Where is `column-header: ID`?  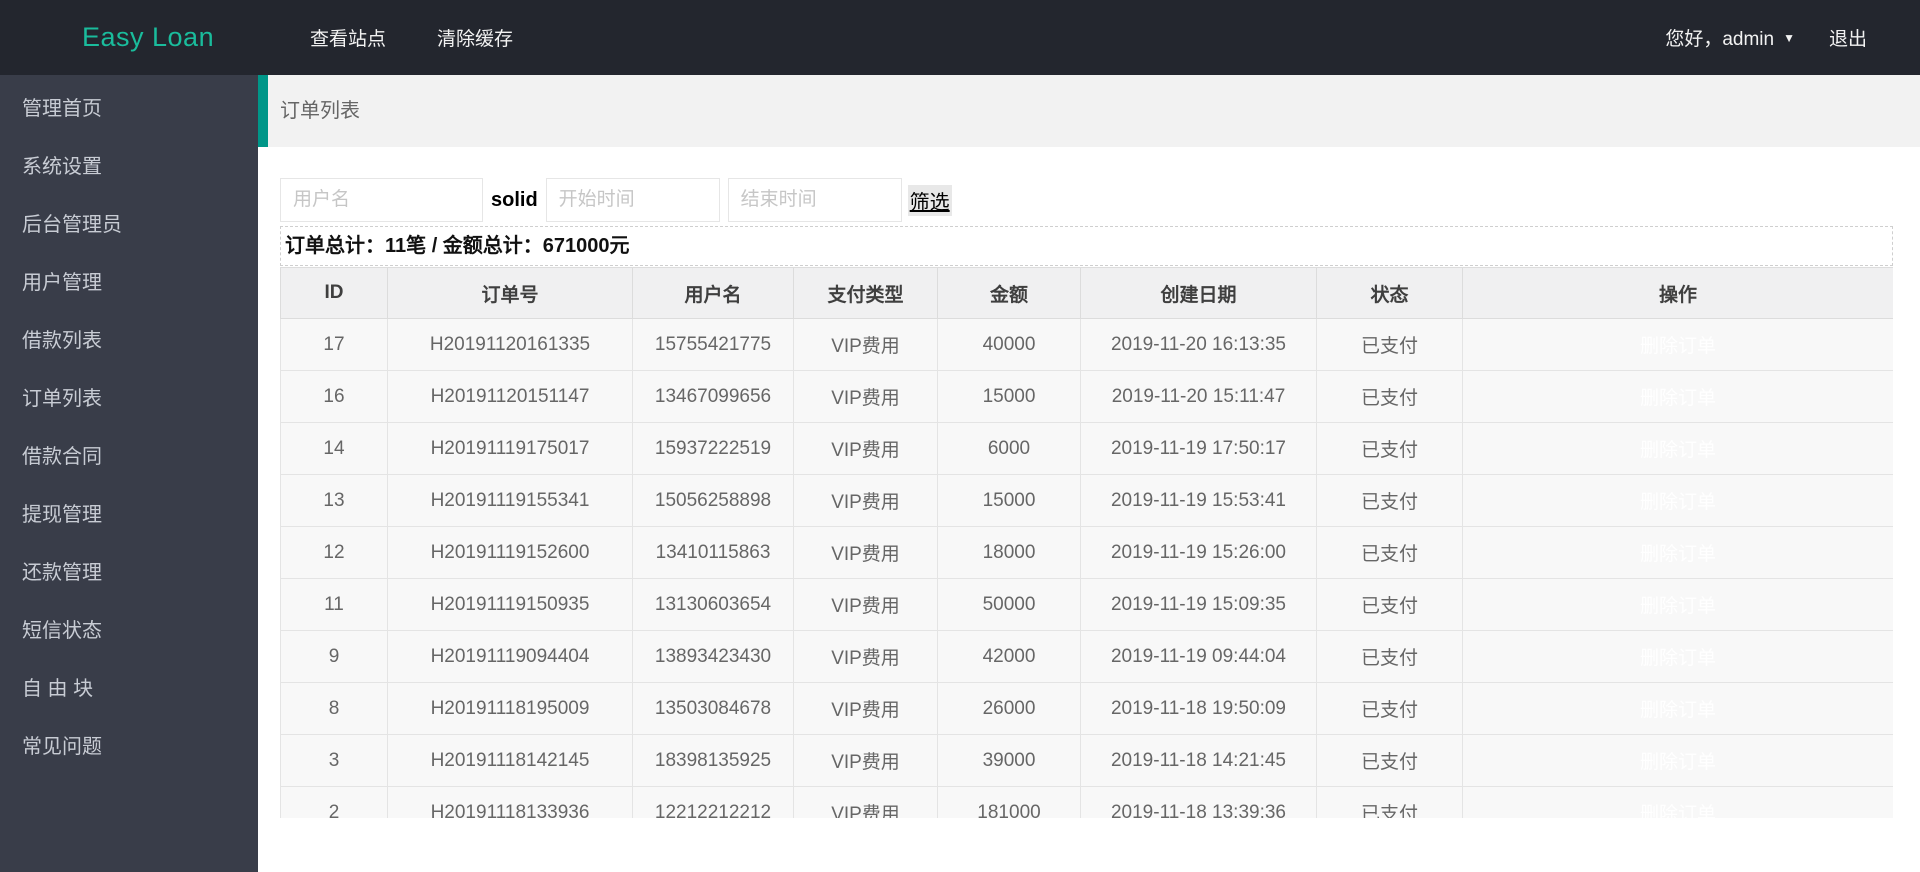
column-header: ID is located at coordinates (334, 293).